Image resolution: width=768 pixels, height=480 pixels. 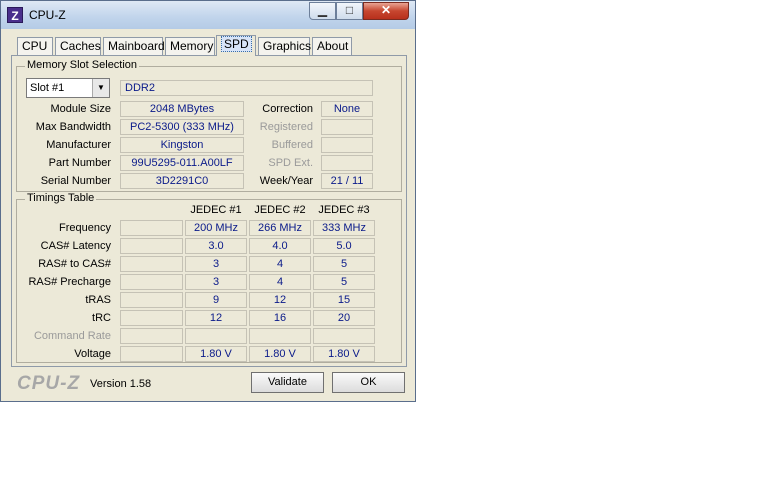 What do you see at coordinates (284, 46) in the screenshot?
I see `tab-graphics: Graphics` at bounding box center [284, 46].